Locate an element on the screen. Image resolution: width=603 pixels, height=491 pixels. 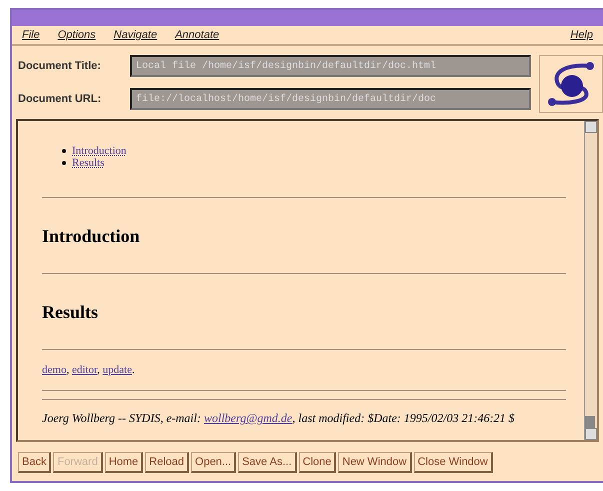
footer-text: Joerg Wollberg -- SYDIS, e-mail: wollberg@gmd.de, last modified: $Date: 1995/02/03 21:46:21 $ is located at coordinates (279, 418).